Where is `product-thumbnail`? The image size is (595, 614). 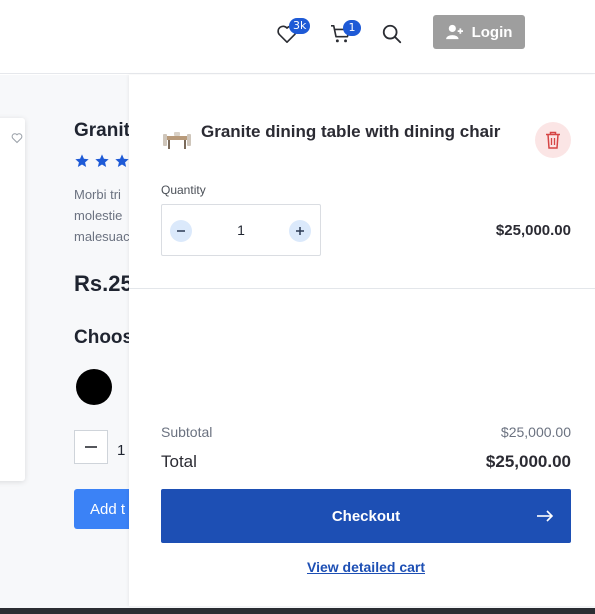 product-thumbnail is located at coordinates (177, 140).